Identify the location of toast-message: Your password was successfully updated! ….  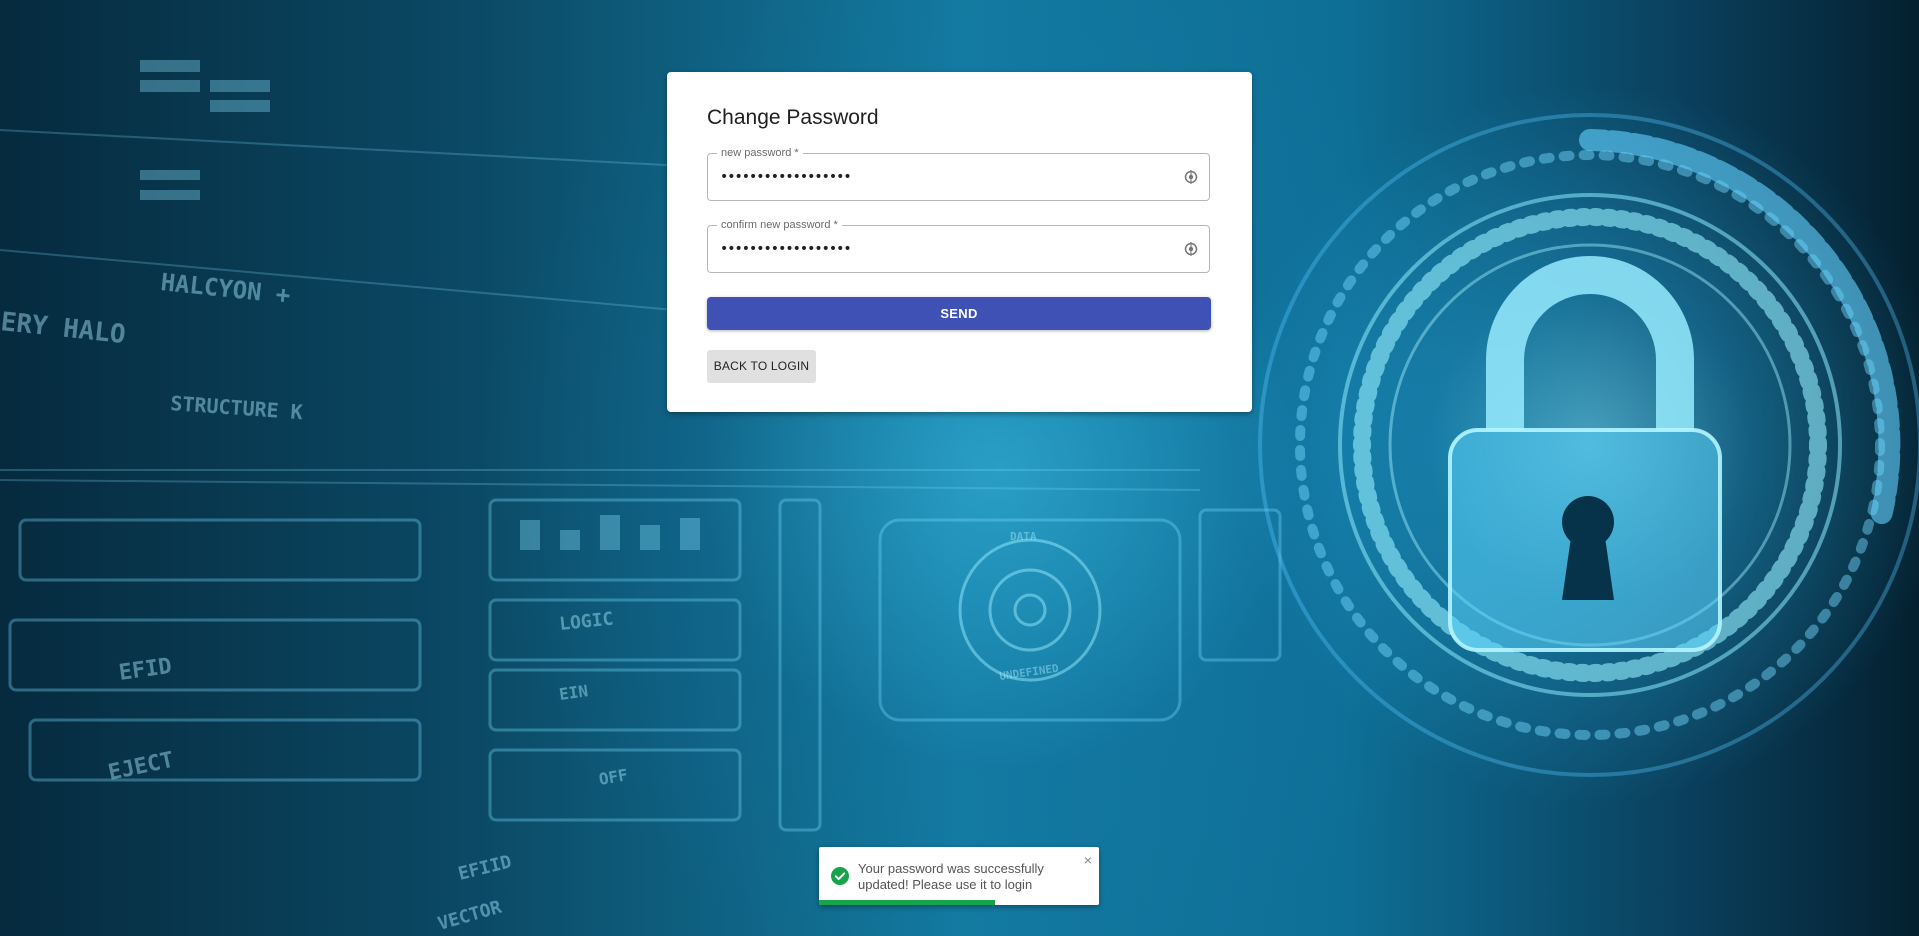
(951, 876).